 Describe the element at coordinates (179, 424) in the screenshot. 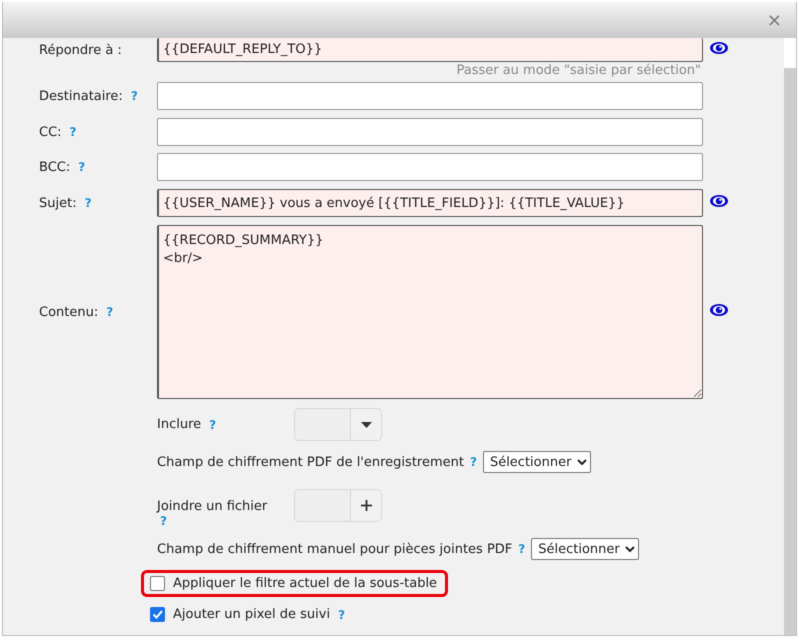

I see `option-label: Inclure` at that location.